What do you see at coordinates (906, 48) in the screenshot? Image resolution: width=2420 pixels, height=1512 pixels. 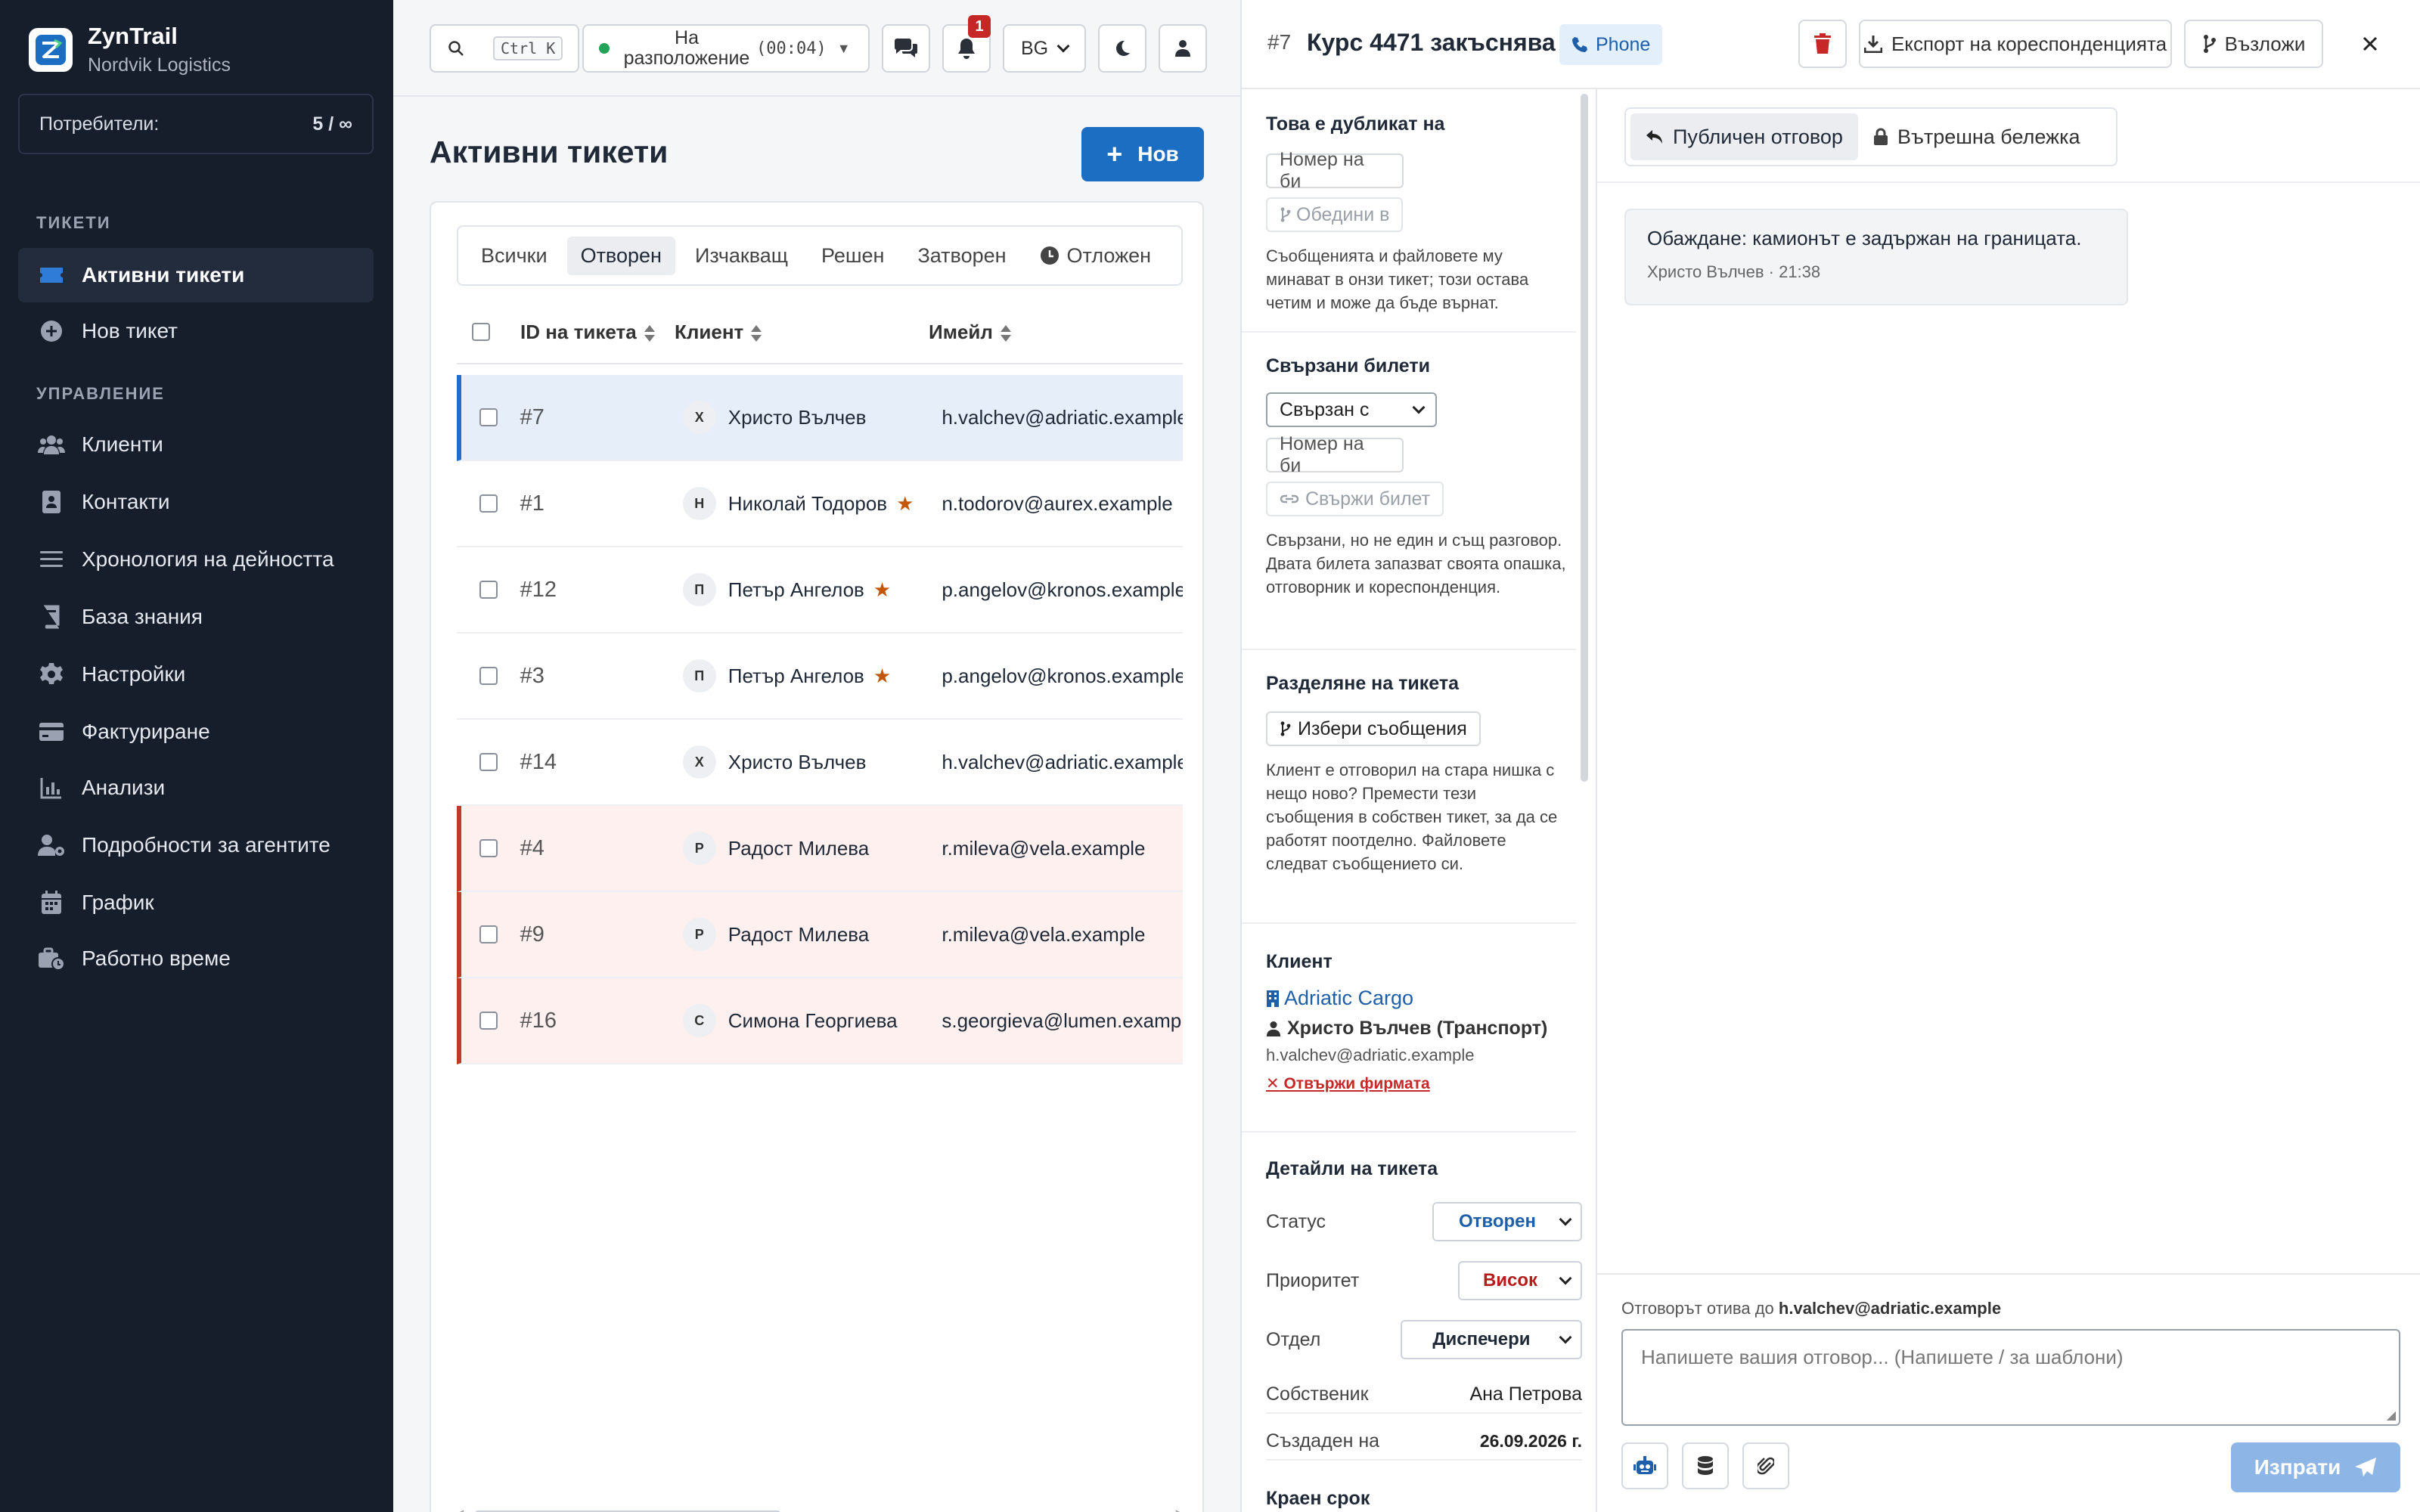 I see `chat-button` at bounding box center [906, 48].